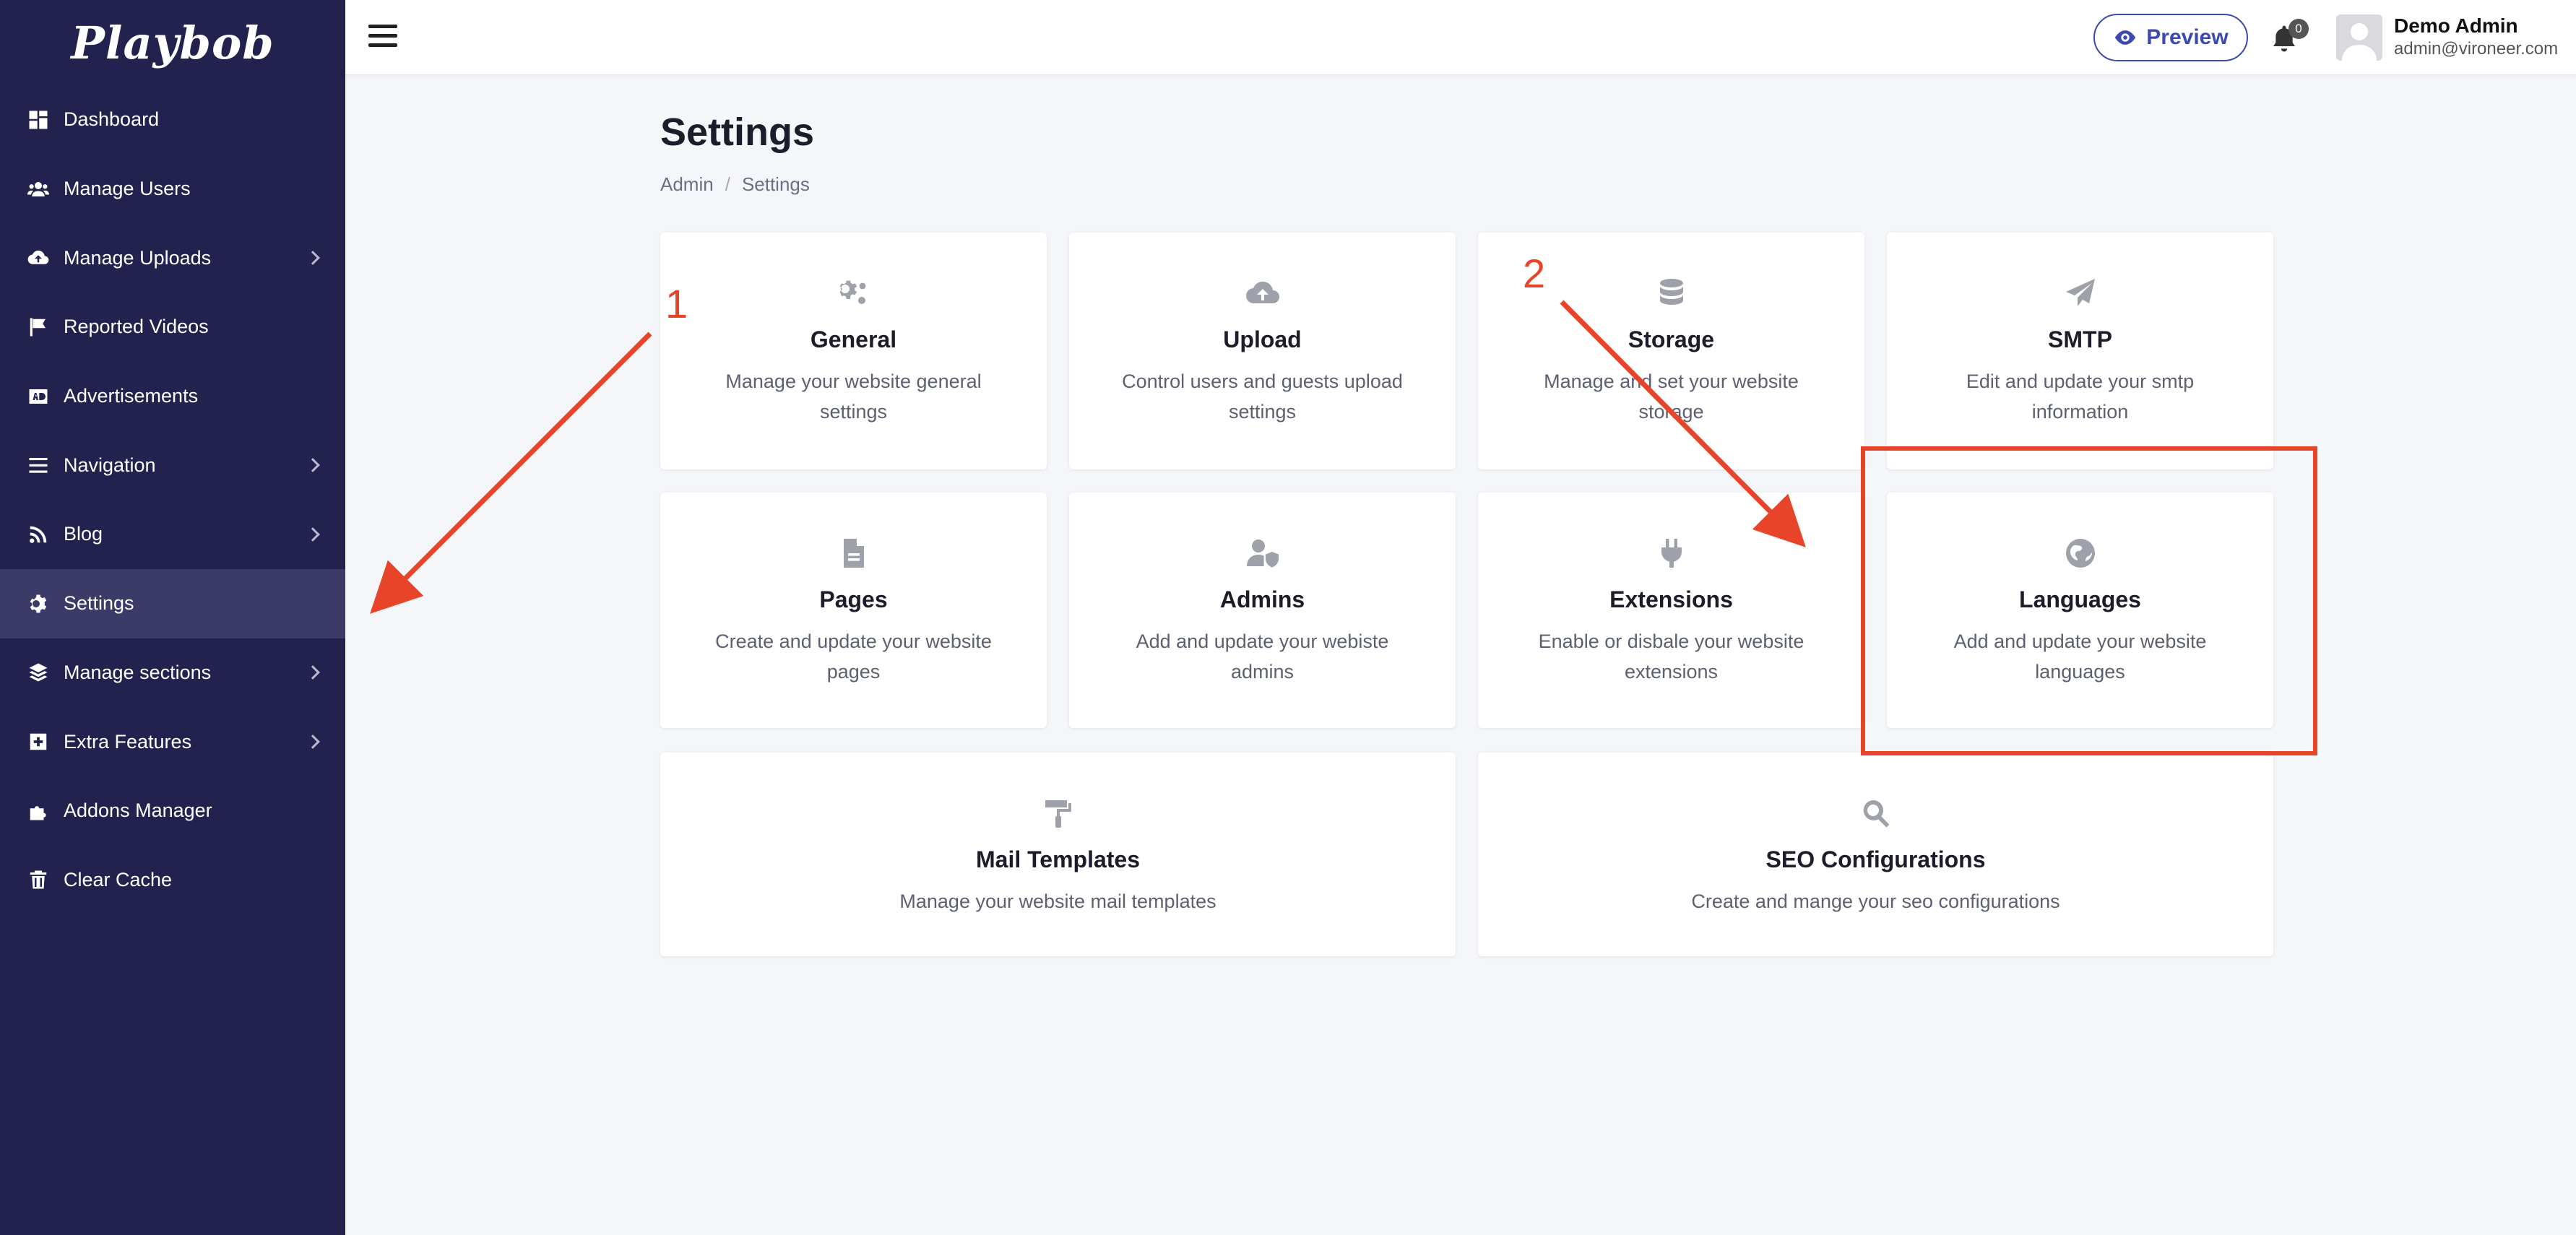  I want to click on sidebar-item-manage-users: Manage Users, so click(172, 189).